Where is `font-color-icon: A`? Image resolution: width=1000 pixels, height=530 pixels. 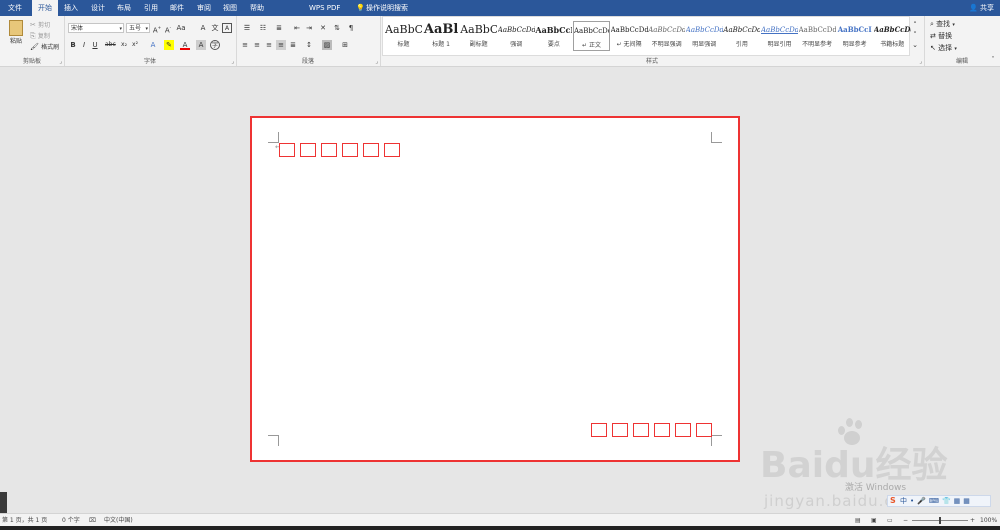 font-color-icon: A is located at coordinates (185, 45).